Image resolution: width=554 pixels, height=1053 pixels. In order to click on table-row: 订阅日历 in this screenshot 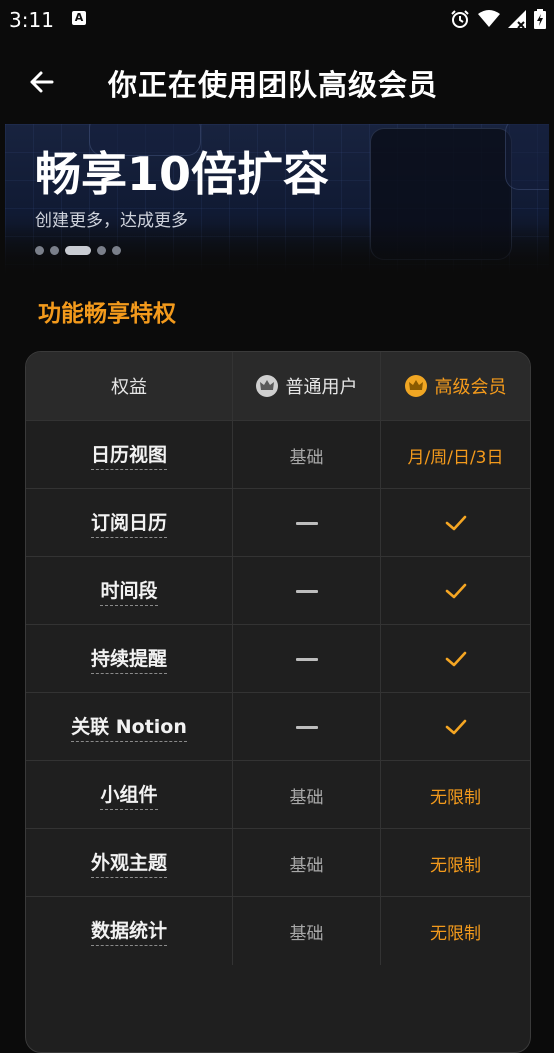, I will do `click(278, 522)`.